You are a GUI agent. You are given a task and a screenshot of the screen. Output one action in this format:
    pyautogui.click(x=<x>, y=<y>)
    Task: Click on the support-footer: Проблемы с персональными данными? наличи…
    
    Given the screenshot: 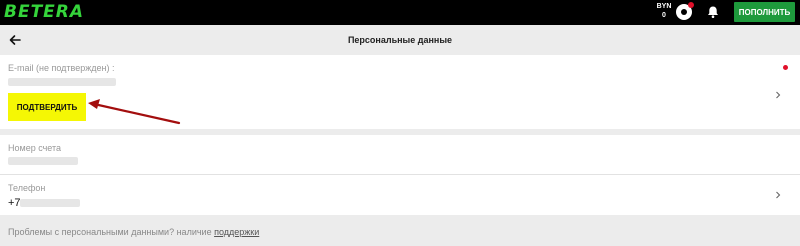 What is the action you would take?
    pyautogui.click(x=133, y=232)
    